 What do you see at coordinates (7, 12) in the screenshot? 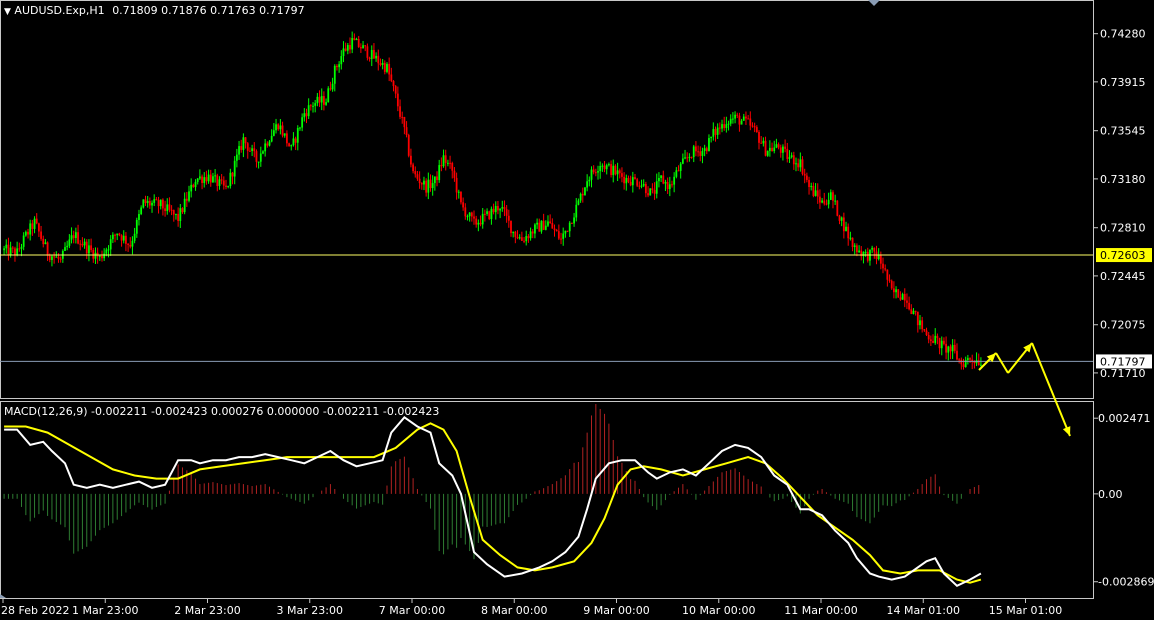
I see `dropdown-triangle-icon: ▼` at bounding box center [7, 12].